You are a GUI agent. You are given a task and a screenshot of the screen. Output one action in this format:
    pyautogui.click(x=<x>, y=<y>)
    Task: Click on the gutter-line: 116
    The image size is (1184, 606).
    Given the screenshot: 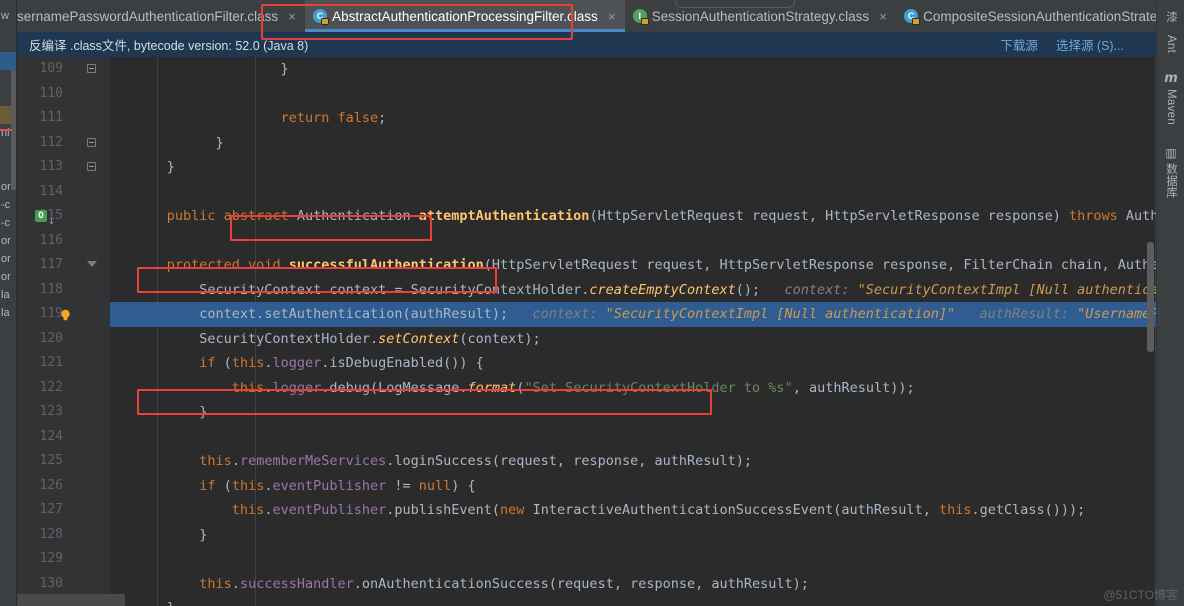 What is the action you would take?
    pyautogui.click(x=63, y=241)
    